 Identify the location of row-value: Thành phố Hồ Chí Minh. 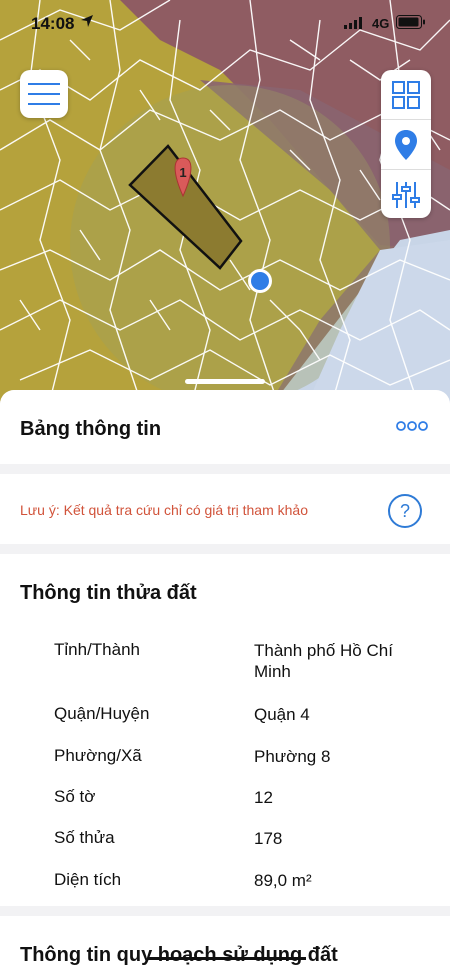
(323, 661).